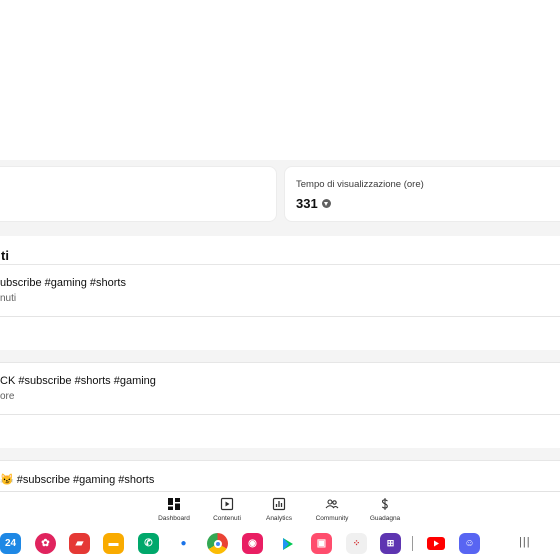 This screenshot has width=560, height=560. I want to click on nav-label: Community, so click(332, 518).